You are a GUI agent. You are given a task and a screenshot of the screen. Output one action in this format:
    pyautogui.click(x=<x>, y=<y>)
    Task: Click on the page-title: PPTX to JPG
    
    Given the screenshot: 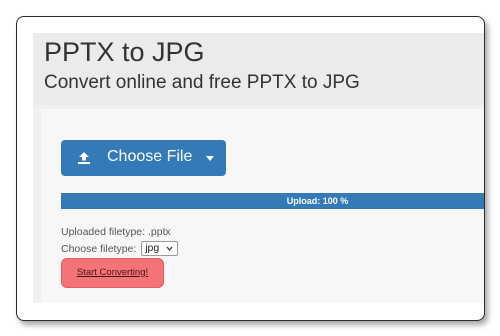 What is the action you would take?
    pyautogui.click(x=124, y=52)
    